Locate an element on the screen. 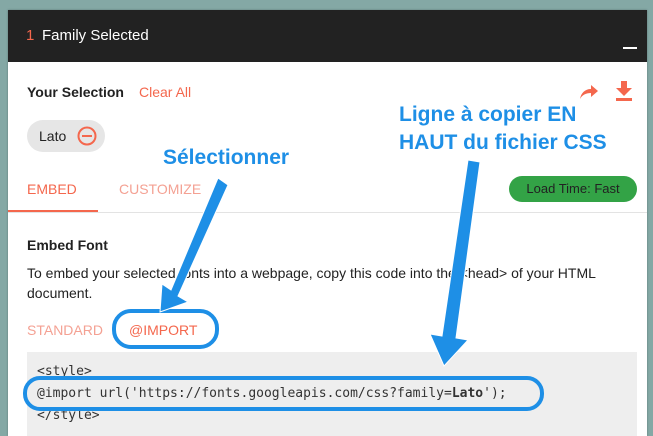 Image resolution: width=653 pixels, height=436 pixels. annotation-select: Sélectionner is located at coordinates (226, 157).